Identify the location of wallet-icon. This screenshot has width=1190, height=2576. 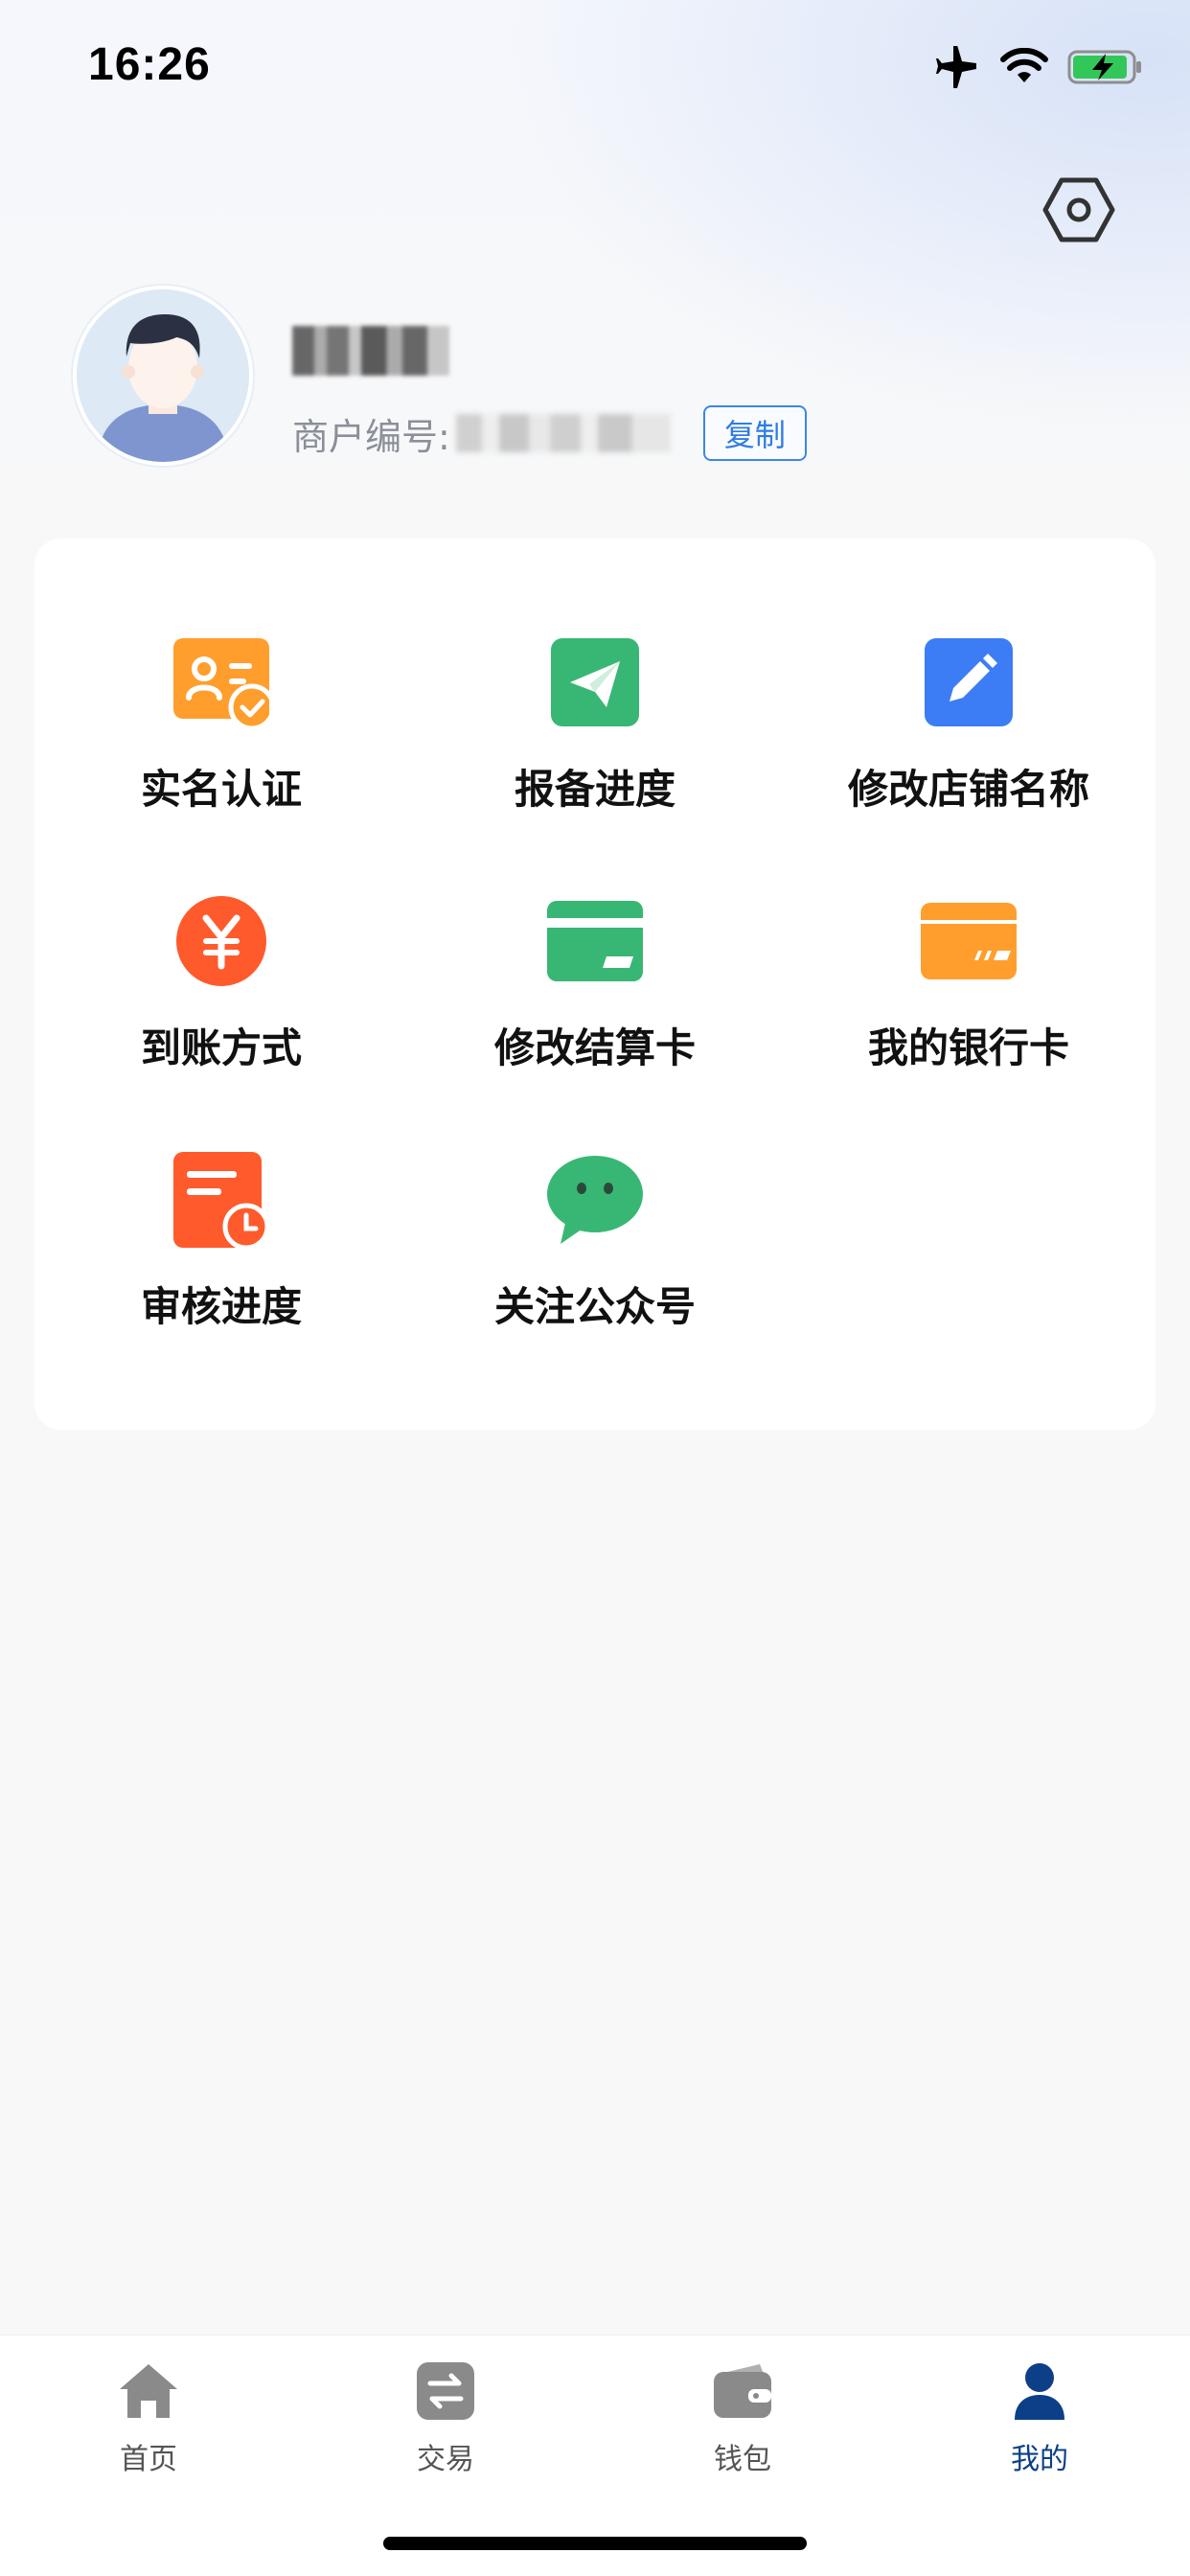
(743, 2391).